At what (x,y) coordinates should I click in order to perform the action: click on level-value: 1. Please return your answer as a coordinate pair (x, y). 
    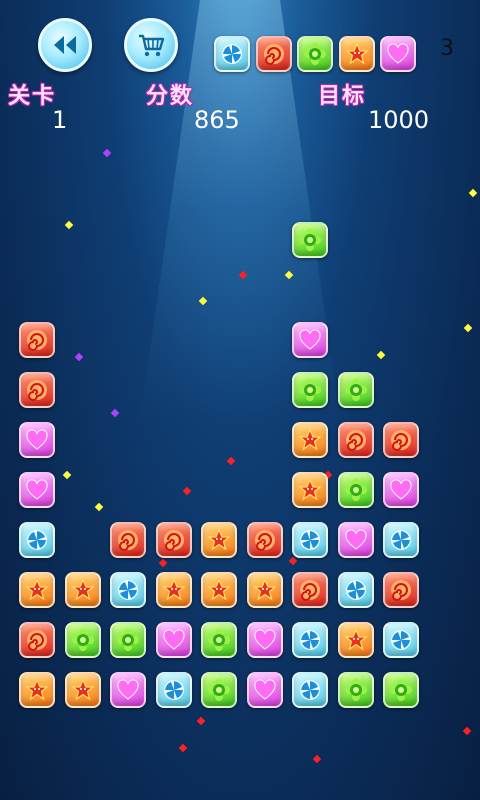
    Looking at the image, I should click on (60, 120).